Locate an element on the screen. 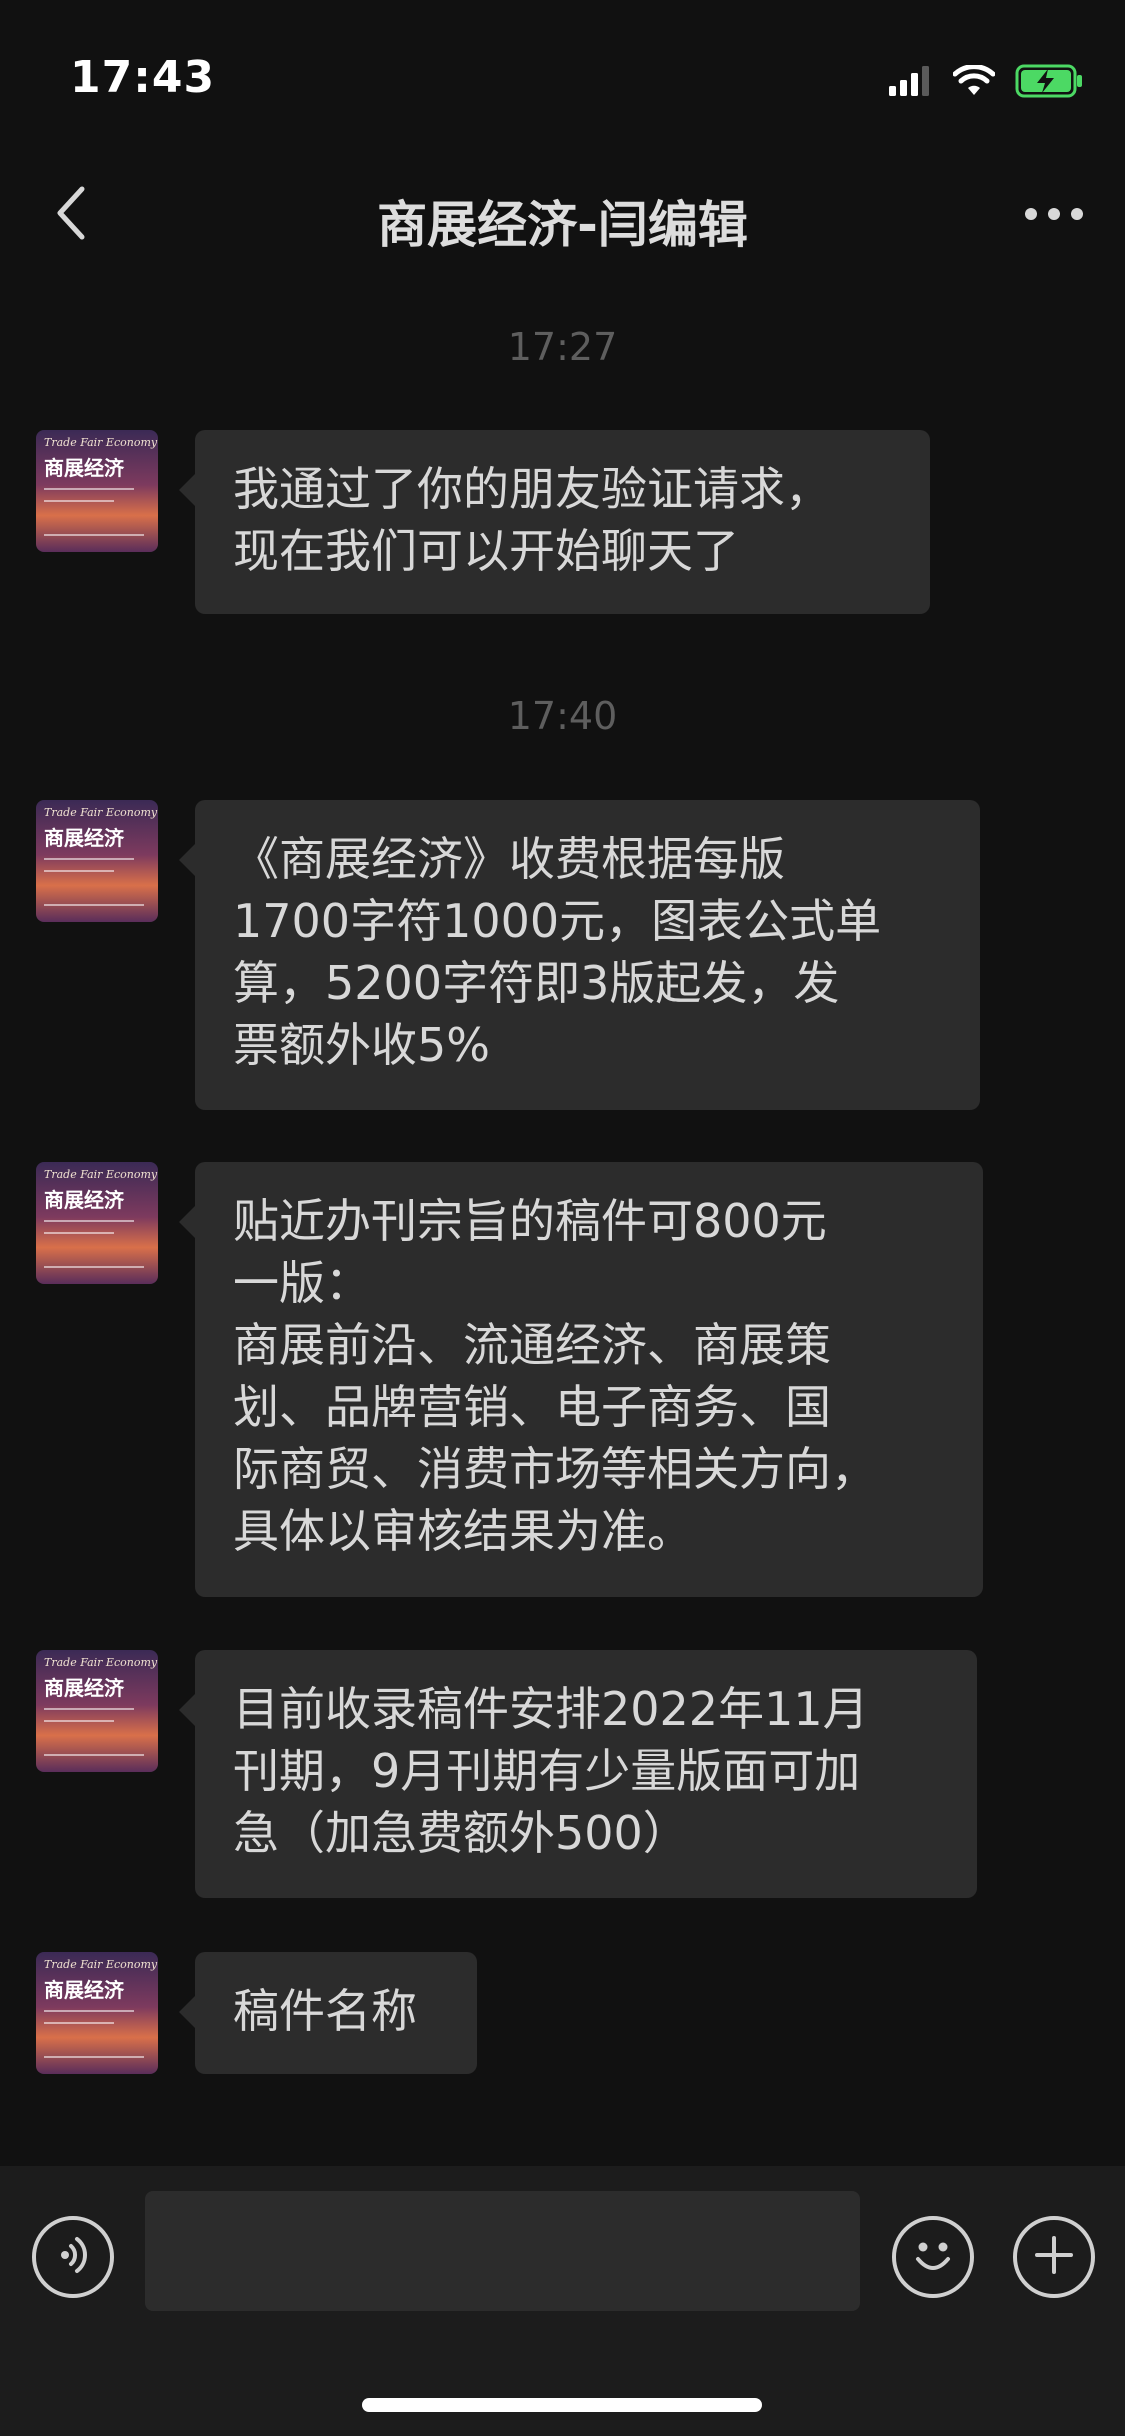  status-time: 17:43 is located at coordinates (143, 77).